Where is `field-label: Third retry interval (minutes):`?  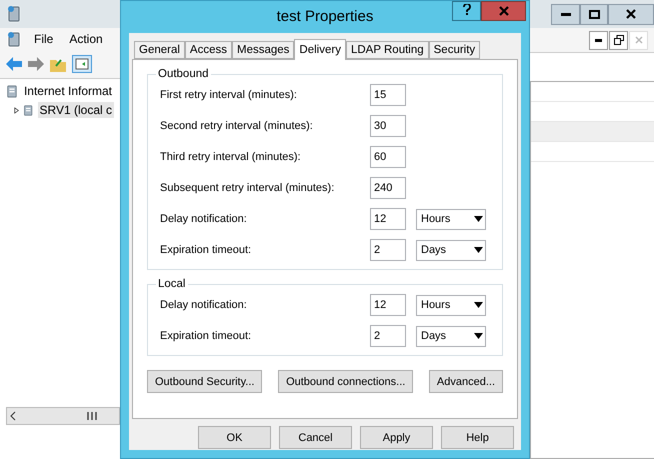 field-label: Third retry interval (minutes): is located at coordinates (231, 157).